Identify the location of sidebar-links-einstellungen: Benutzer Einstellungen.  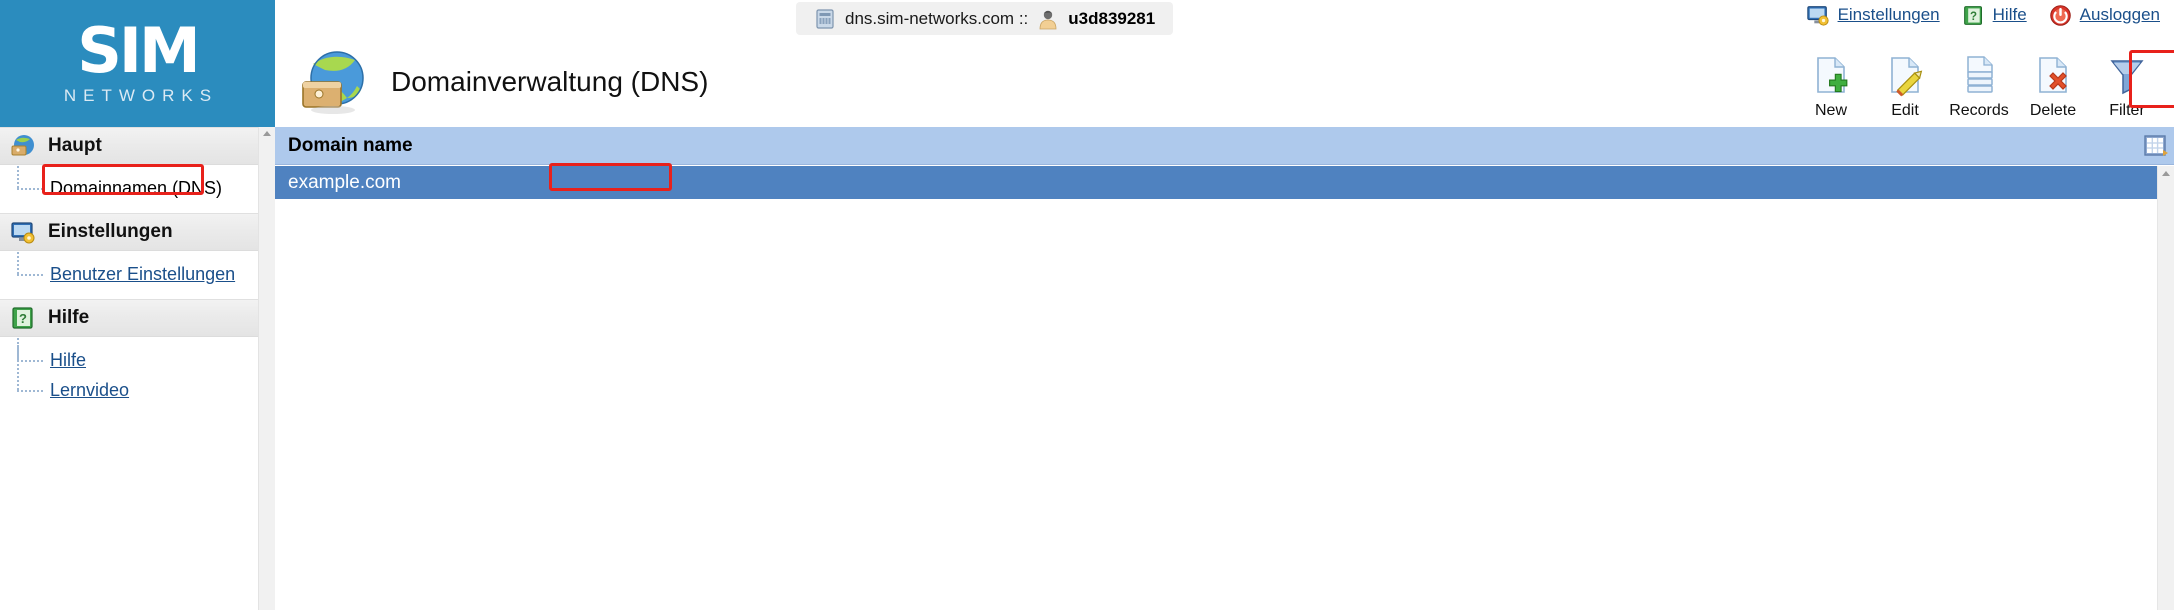
(137, 275).